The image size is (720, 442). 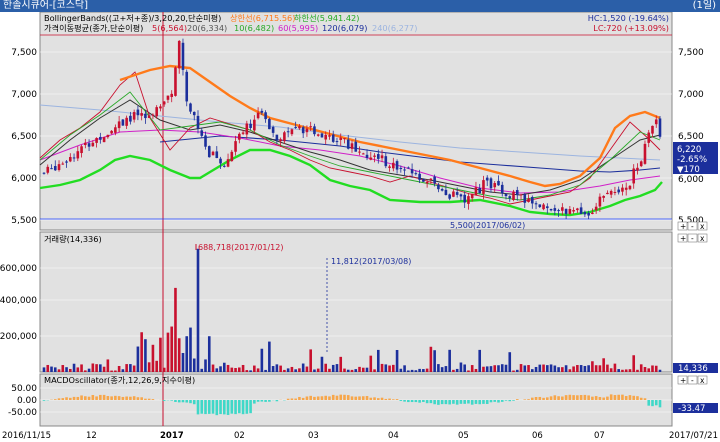 What do you see at coordinates (240, 247) in the screenshot?
I see `volume-peak-annotation: 688,718(2017/01/12)` at bounding box center [240, 247].